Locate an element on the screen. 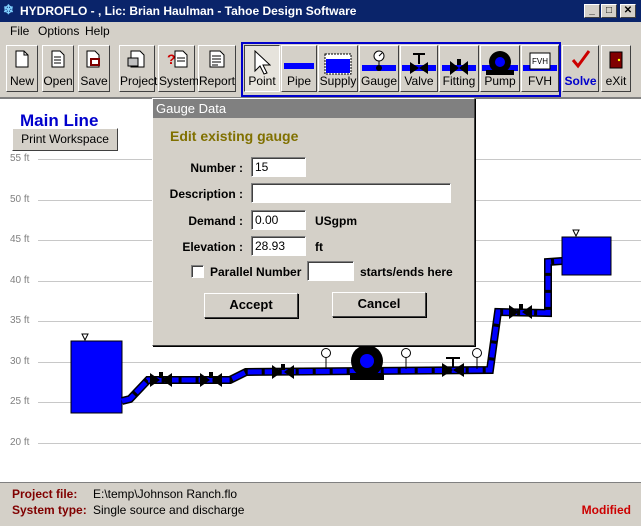 The width and height of the screenshot is (641, 526). checkmark-icon is located at coordinates (580, 59).